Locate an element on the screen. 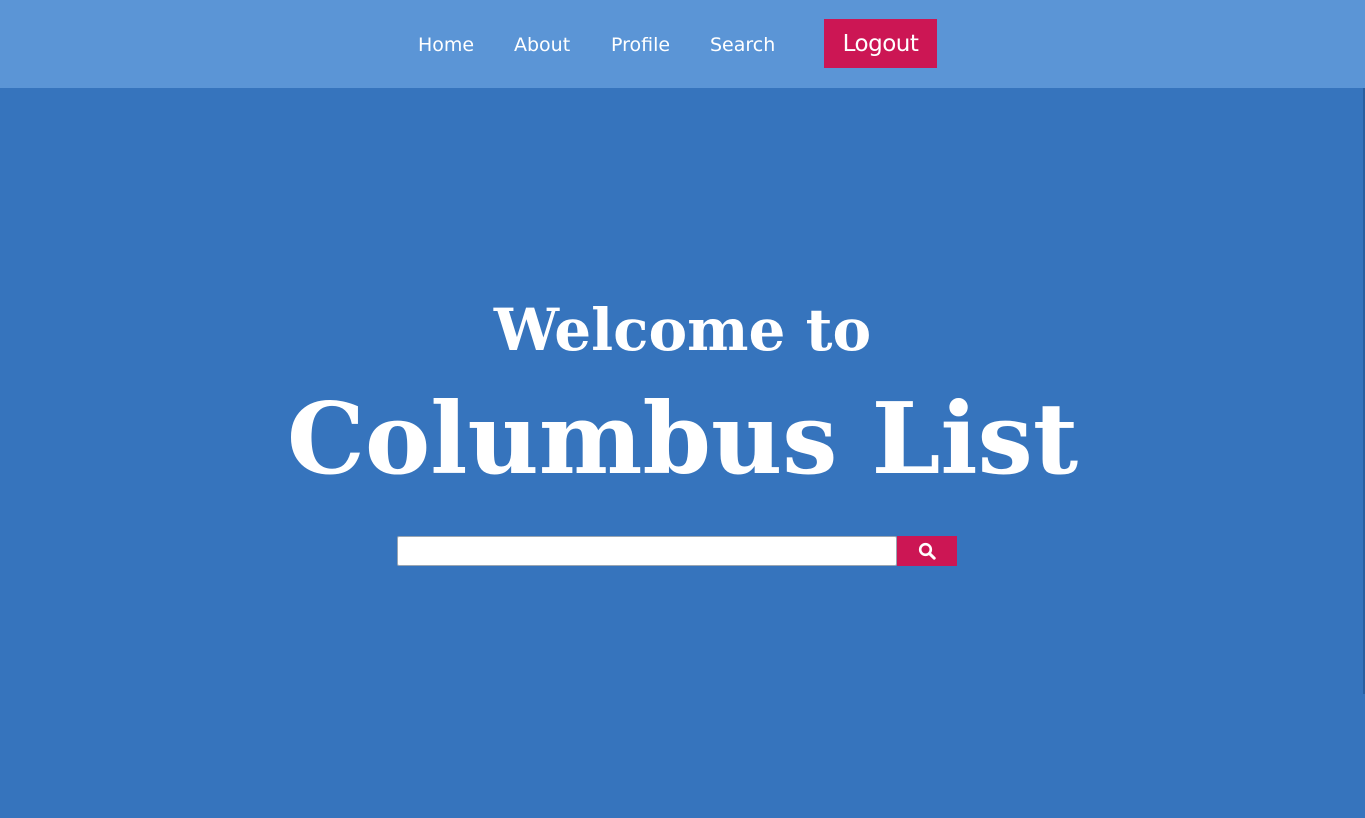  search-button is located at coordinates (927, 551).